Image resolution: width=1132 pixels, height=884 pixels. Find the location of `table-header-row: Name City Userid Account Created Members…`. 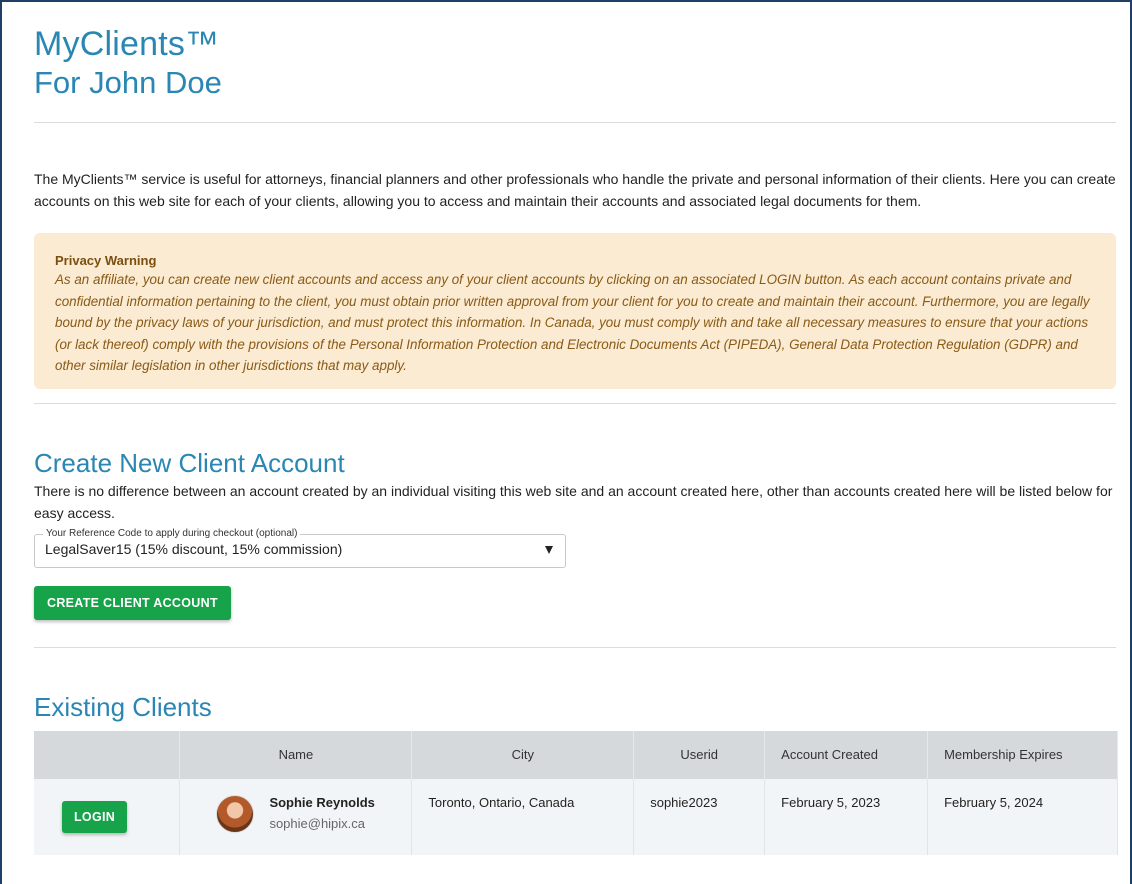

table-header-row: Name City Userid Account Created Members… is located at coordinates (576, 754).